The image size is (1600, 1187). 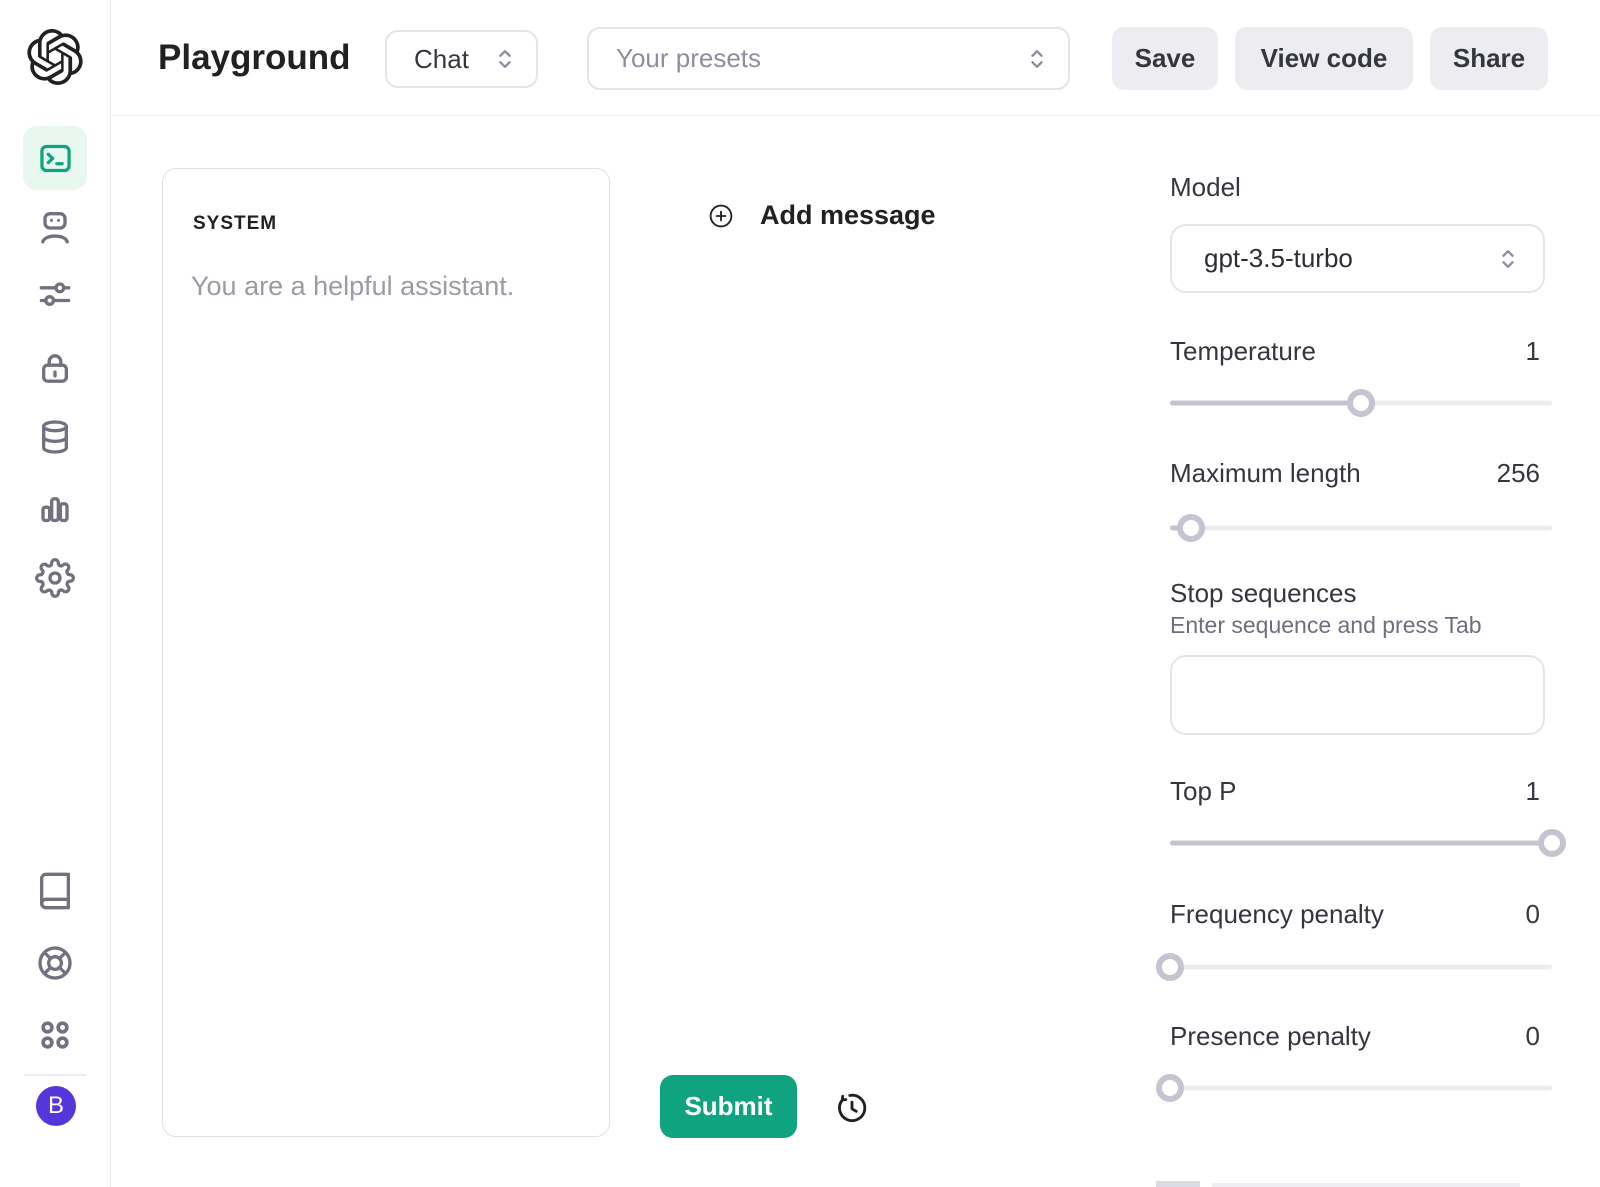 I want to click on book-icon, so click(x=55, y=891).